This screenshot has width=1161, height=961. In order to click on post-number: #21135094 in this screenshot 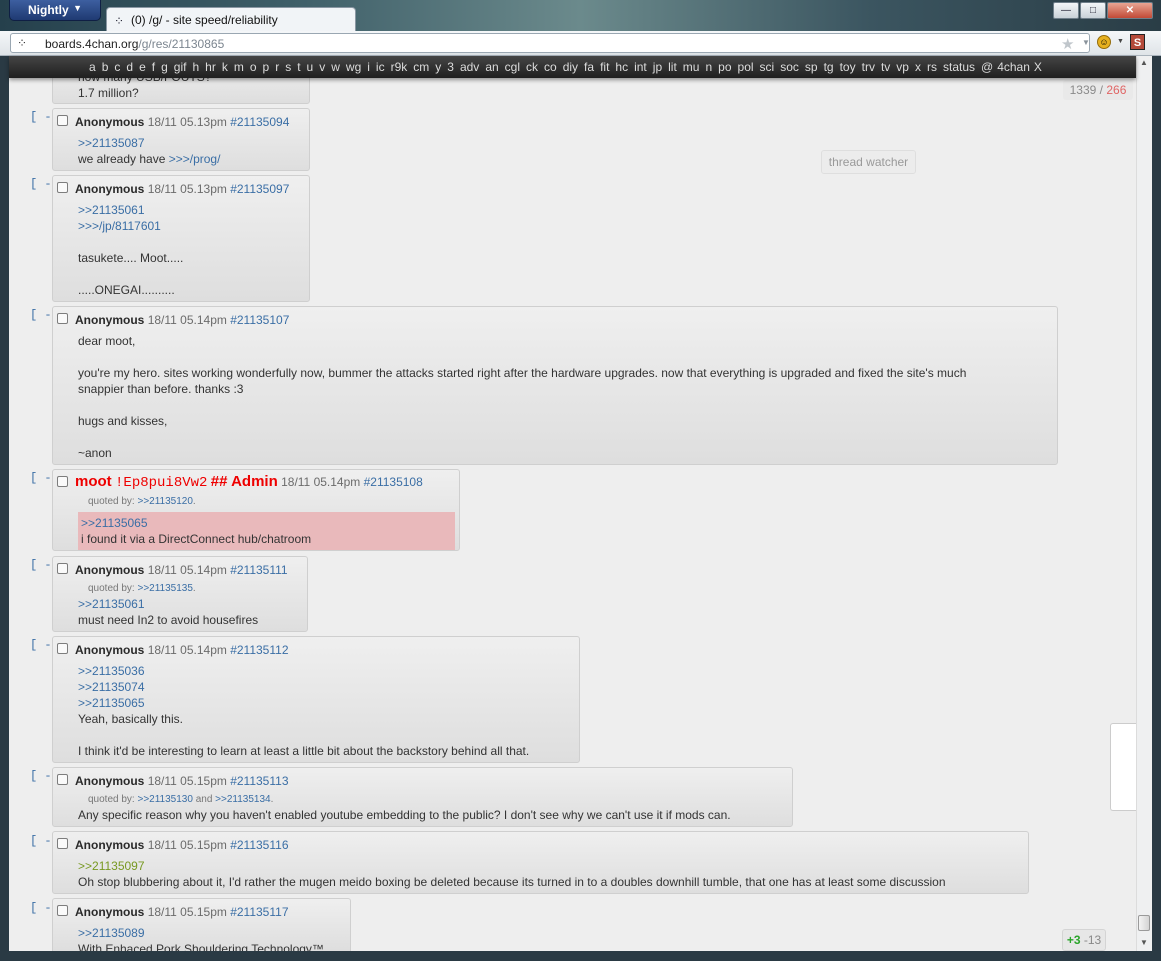, I will do `click(259, 122)`.